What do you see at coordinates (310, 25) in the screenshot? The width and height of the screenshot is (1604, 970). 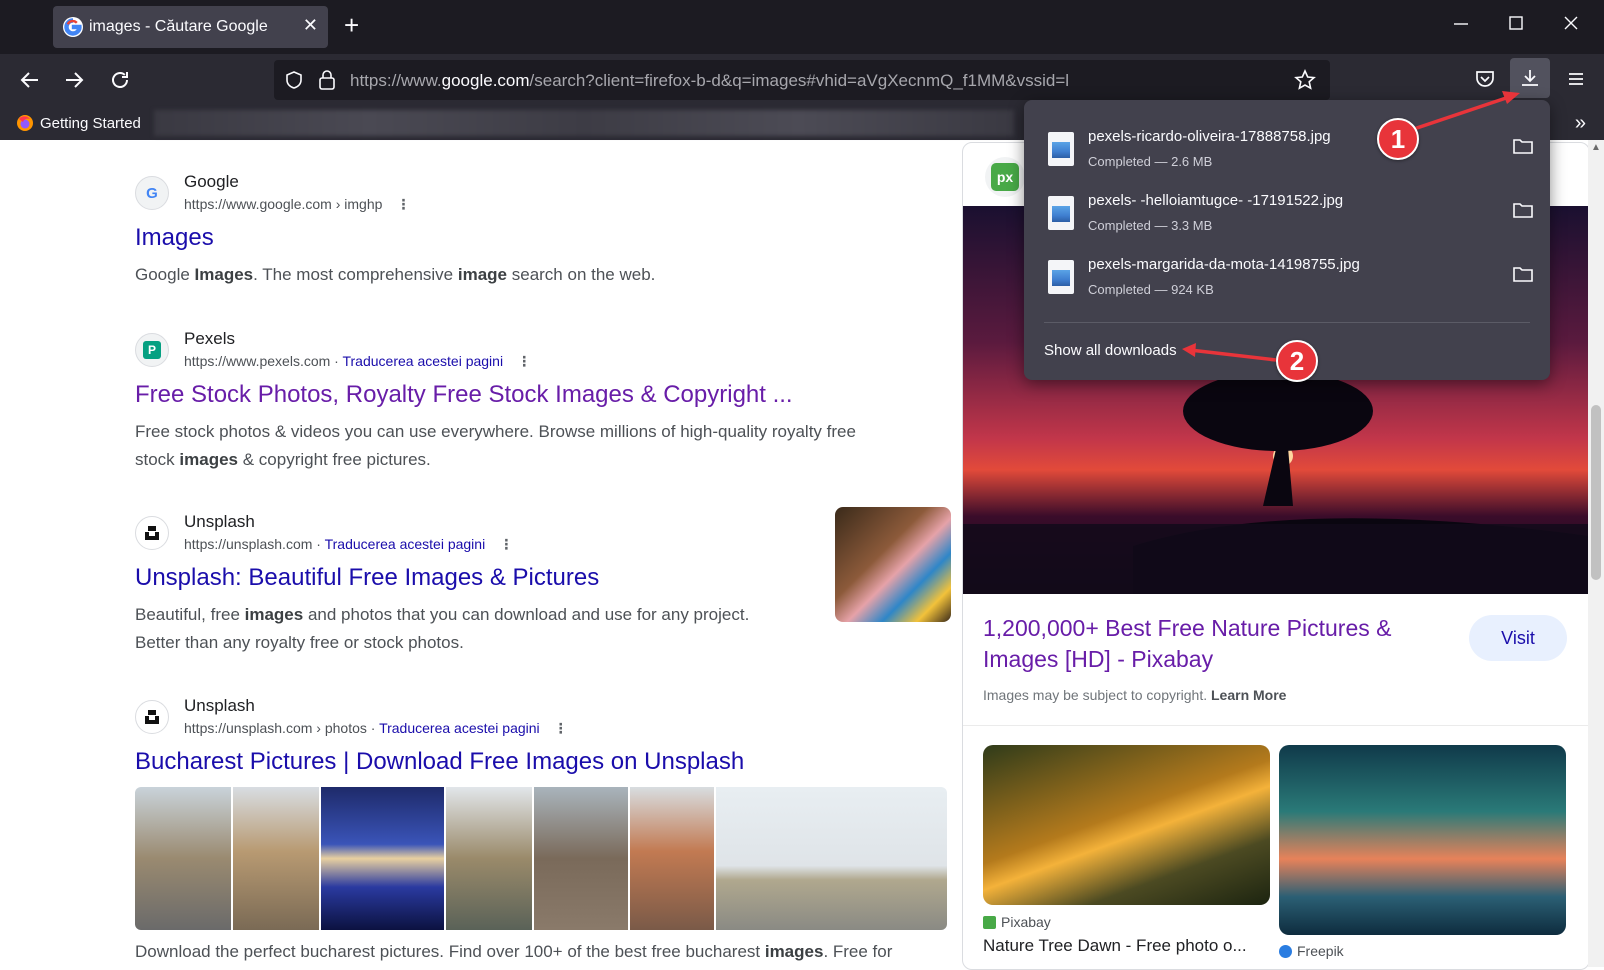 I see `tab-close-icon: ✕` at bounding box center [310, 25].